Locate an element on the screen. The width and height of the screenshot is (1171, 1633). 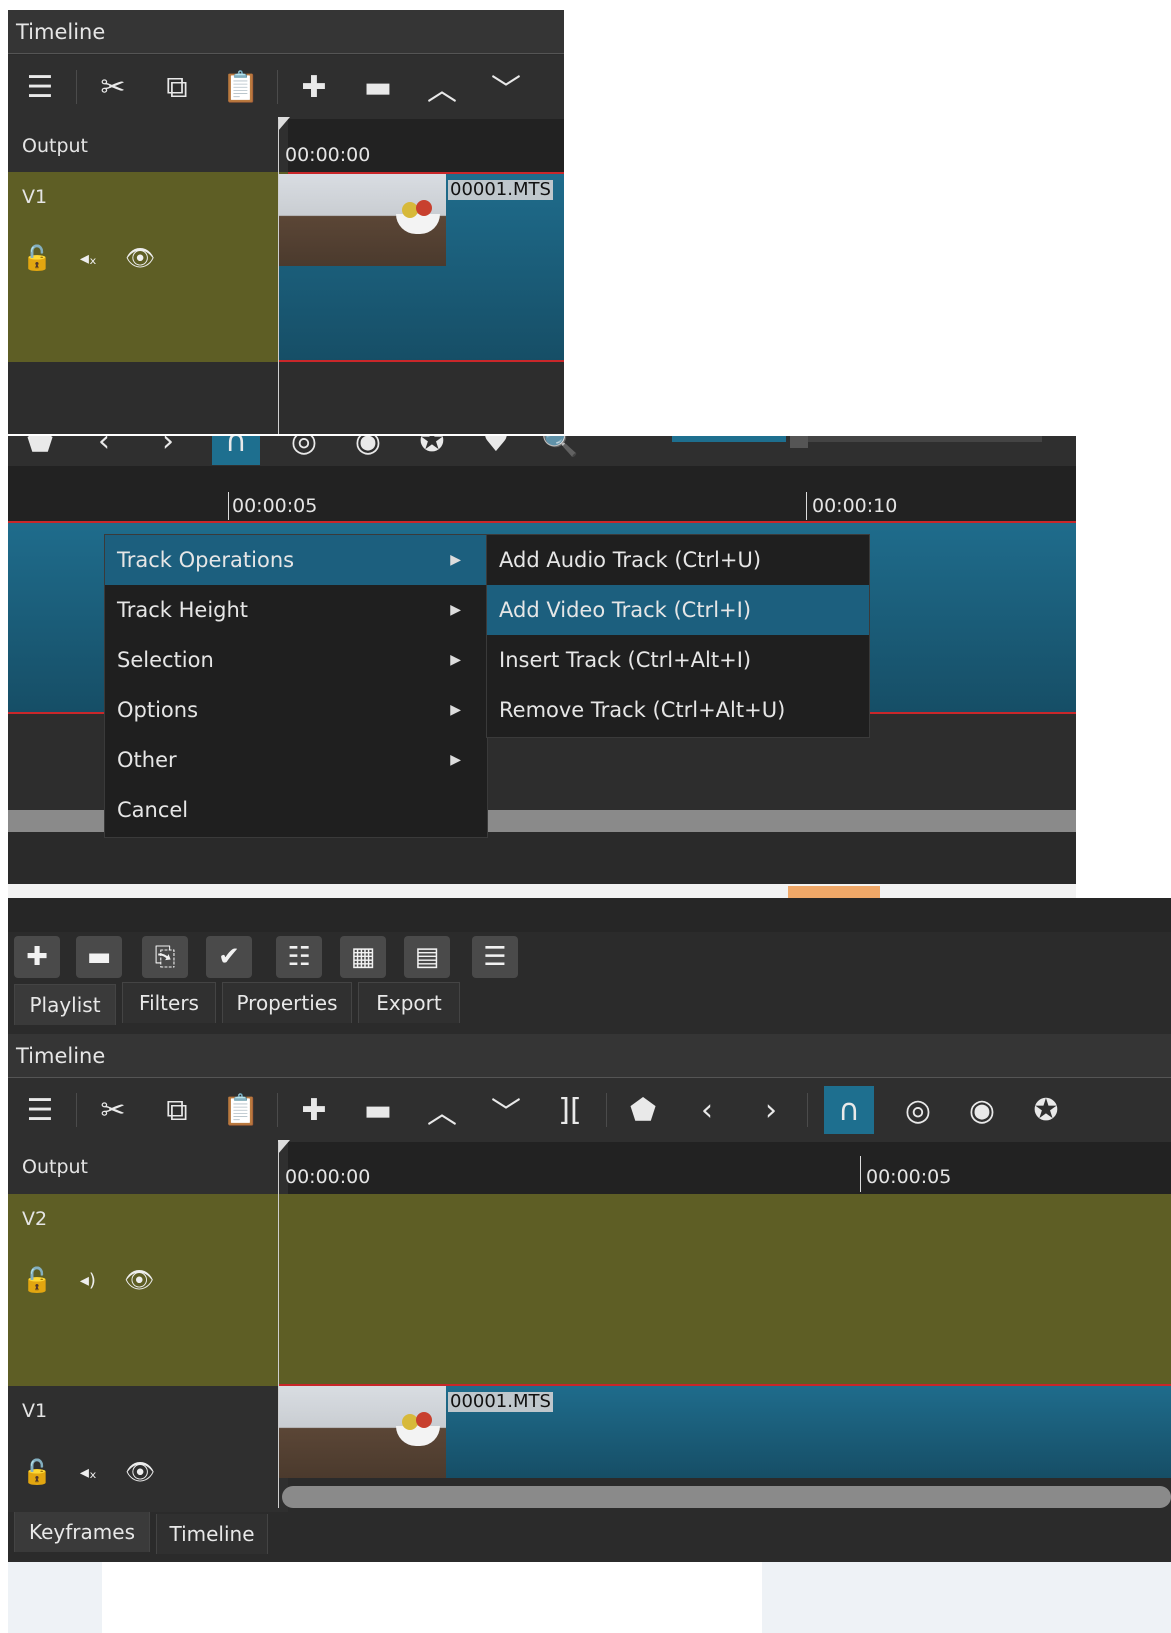
zoom-slider-track is located at coordinates (925, 439).